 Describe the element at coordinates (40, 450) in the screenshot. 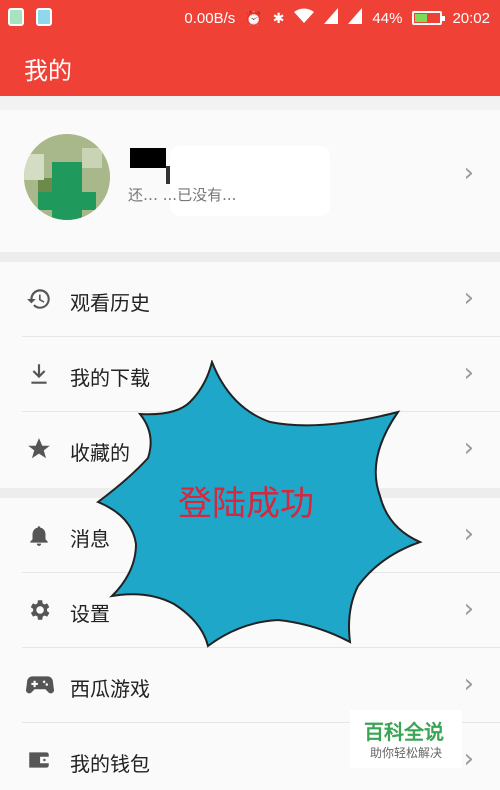

I see `star-icon` at that location.